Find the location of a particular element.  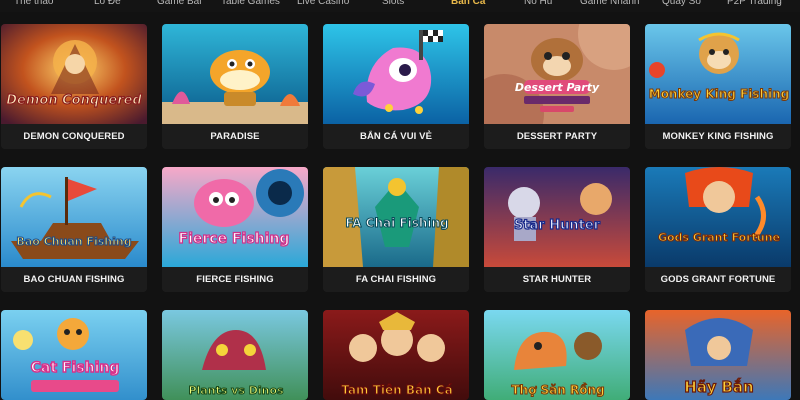

game-art-title: Demon Conquered is located at coordinates (74, 100).